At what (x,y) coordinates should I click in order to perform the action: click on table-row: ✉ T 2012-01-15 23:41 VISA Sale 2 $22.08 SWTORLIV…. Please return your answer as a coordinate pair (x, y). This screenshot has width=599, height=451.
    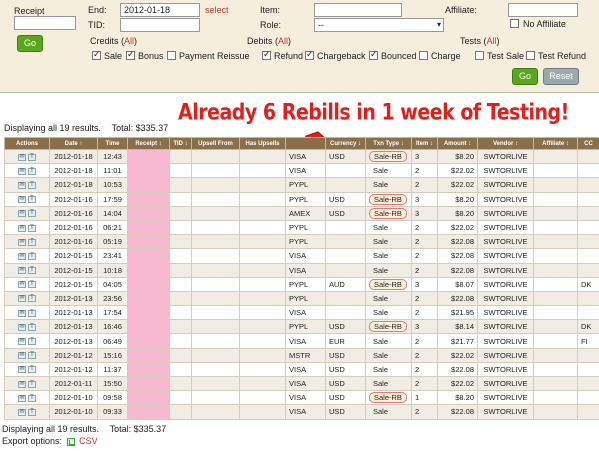
    Looking at the image, I should click on (301, 256).